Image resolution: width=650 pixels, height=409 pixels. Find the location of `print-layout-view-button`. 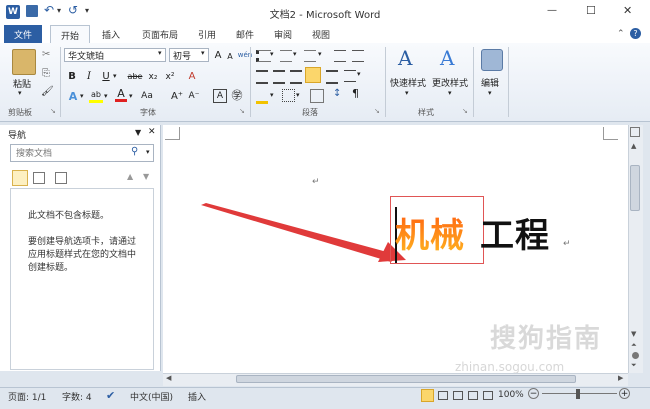

print-layout-view-button is located at coordinates (427, 395).